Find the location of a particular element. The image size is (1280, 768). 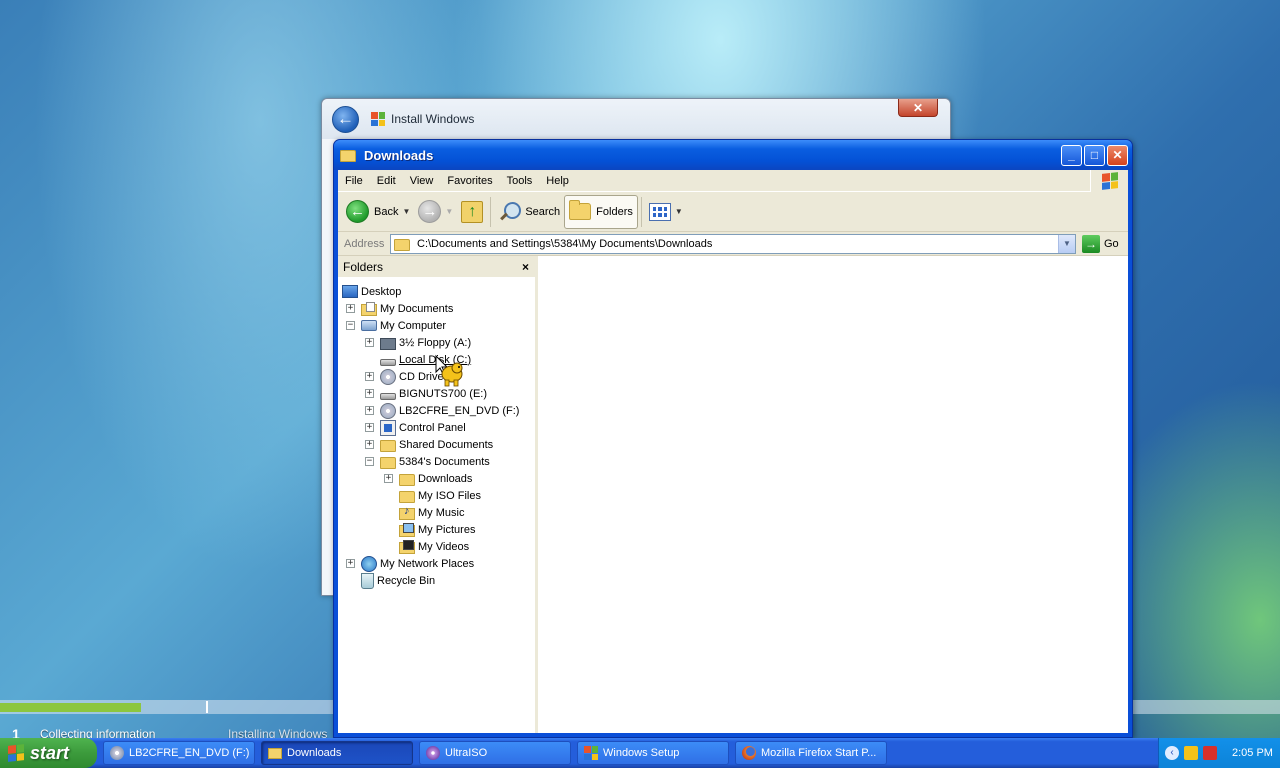

tree-item: + Downloads is located at coordinates (428, 478).